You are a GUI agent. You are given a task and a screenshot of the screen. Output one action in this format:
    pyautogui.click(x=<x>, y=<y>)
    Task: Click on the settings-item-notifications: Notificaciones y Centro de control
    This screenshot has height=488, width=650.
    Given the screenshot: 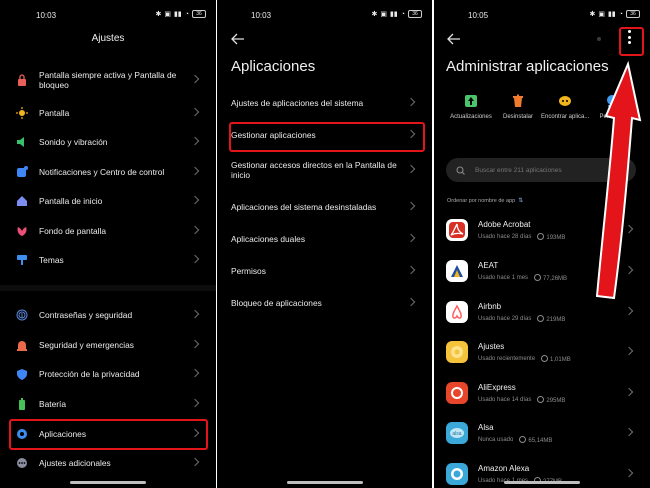 What is the action you would take?
    pyautogui.click(x=108, y=172)
    